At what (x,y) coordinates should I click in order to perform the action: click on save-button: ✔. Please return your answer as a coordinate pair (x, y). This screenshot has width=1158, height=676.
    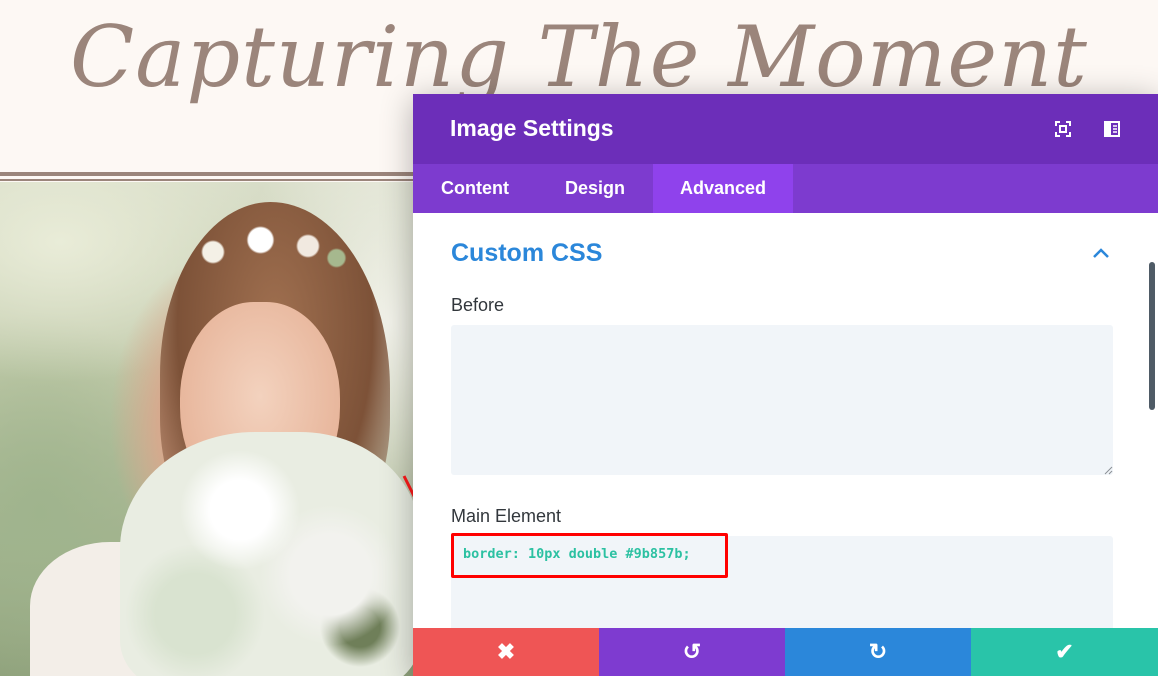
    Looking at the image, I should click on (1064, 652).